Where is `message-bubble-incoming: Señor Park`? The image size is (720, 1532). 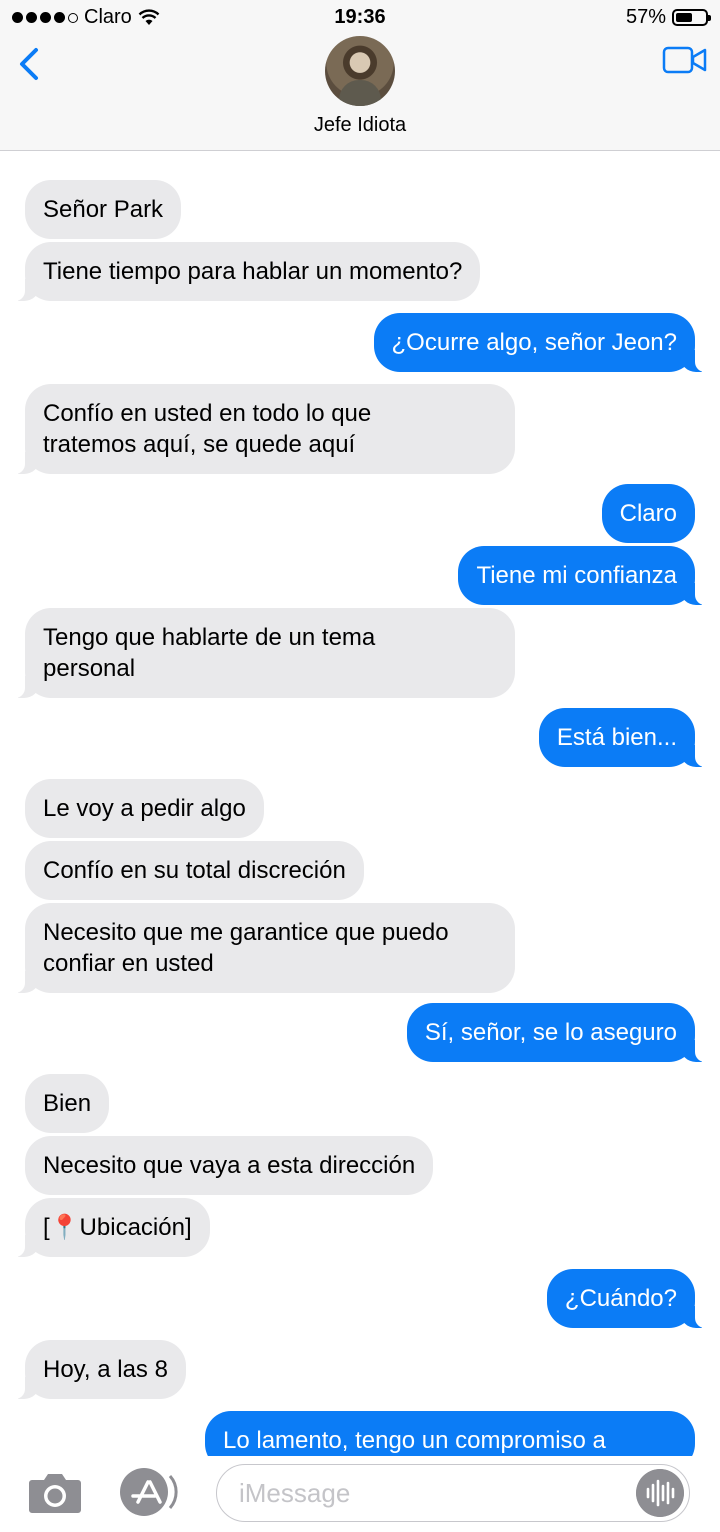
message-bubble-incoming: Señor Park is located at coordinates (103, 209).